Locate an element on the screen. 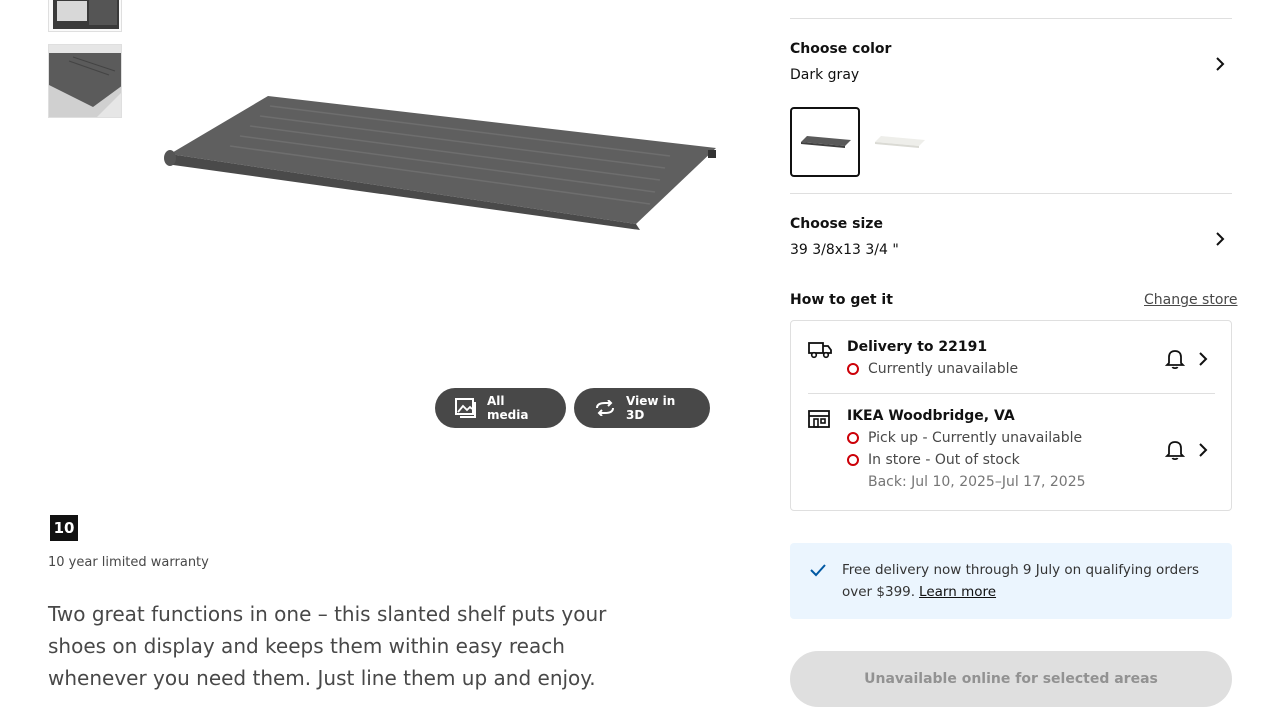 Image resolution: width=1280 pixels, height=720 pixels. delivery-title: Delivery to 22191 is located at coordinates (917, 347).